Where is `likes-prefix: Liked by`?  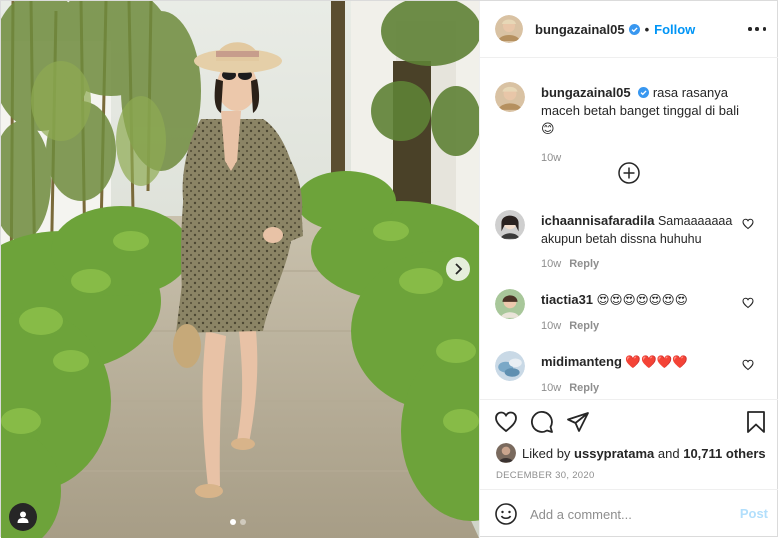
likes-prefix: Liked by is located at coordinates (546, 453).